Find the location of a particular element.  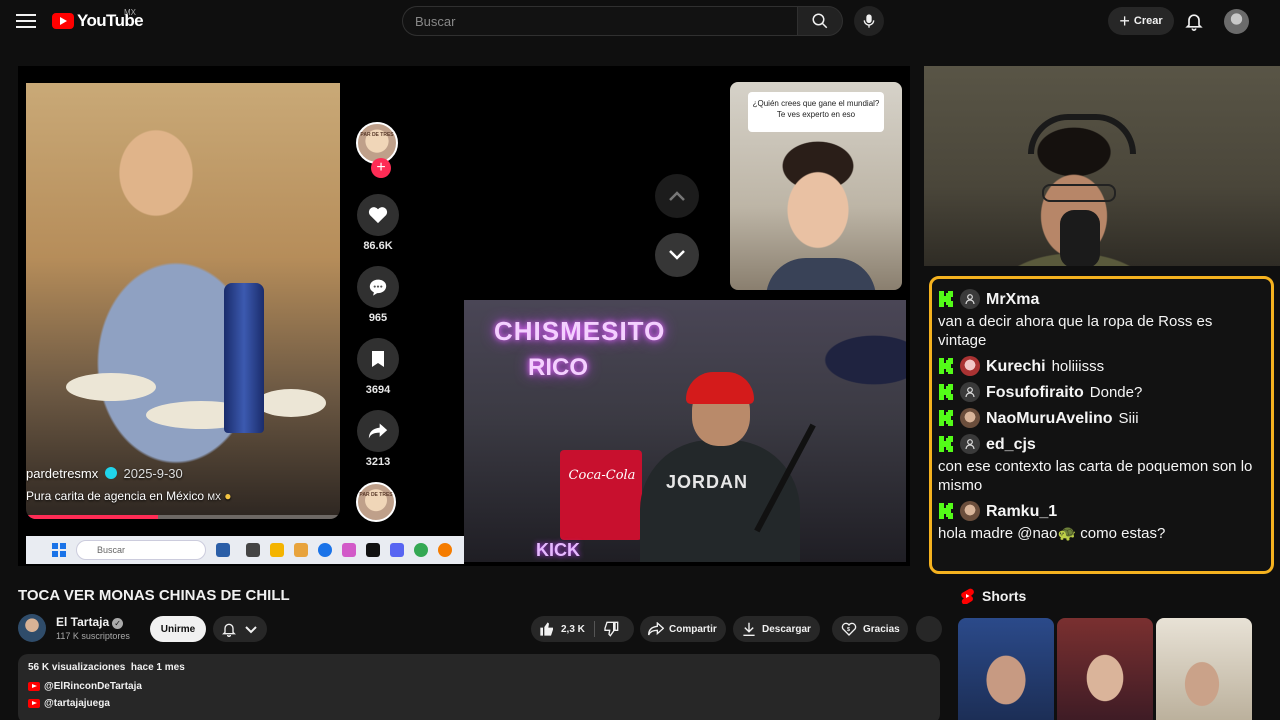

like-dislike-group: 2,3 K is located at coordinates (582, 629).